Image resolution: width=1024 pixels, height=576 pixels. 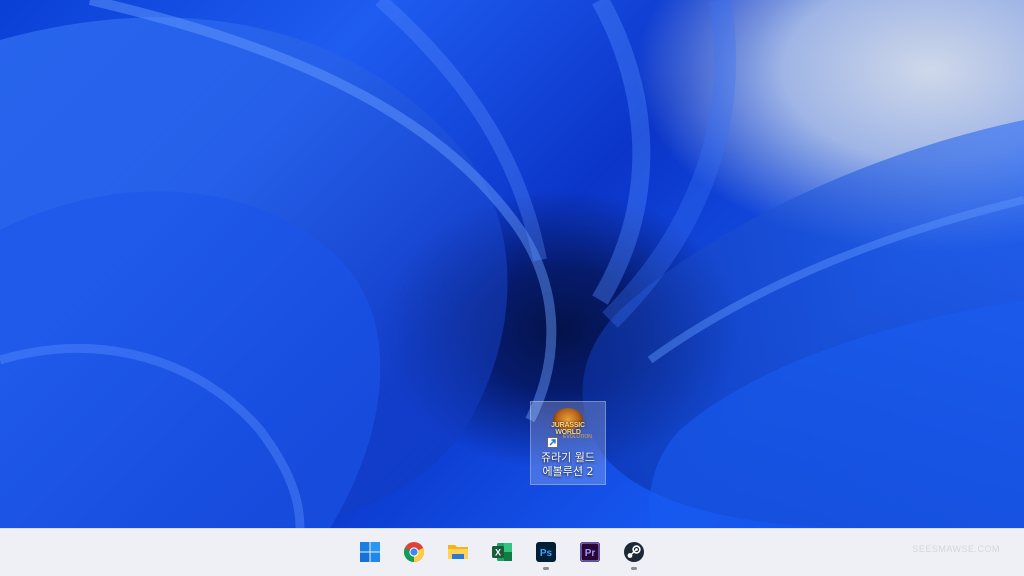 What do you see at coordinates (956, 549) in the screenshot?
I see `watermark-text: SEESMAWSE.COM` at bounding box center [956, 549].